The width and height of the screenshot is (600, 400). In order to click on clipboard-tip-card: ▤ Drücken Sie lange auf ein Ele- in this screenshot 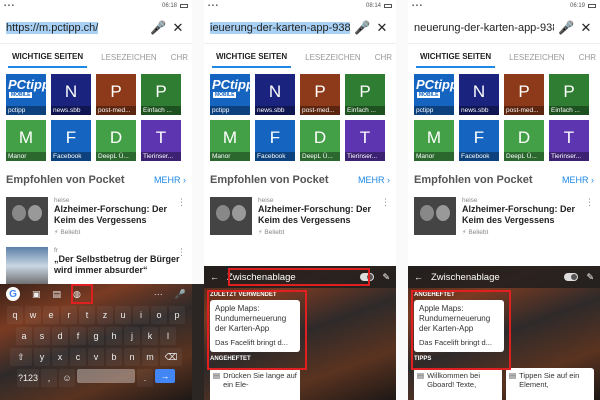, I will do `click(255, 384)`.